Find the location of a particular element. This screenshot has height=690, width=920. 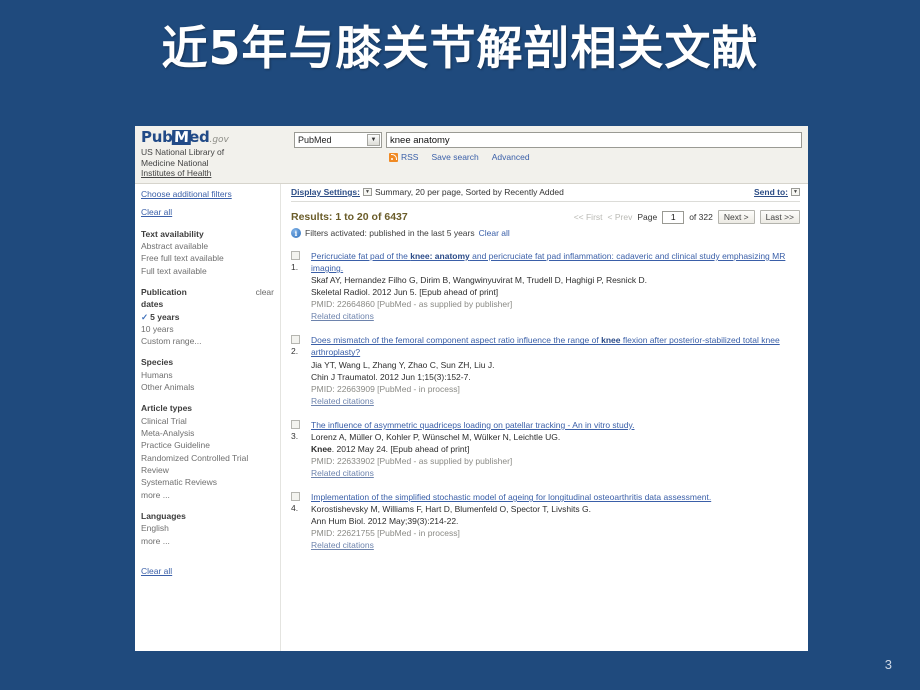

logo-gov-suffix: .gov is located at coordinates (219, 140).